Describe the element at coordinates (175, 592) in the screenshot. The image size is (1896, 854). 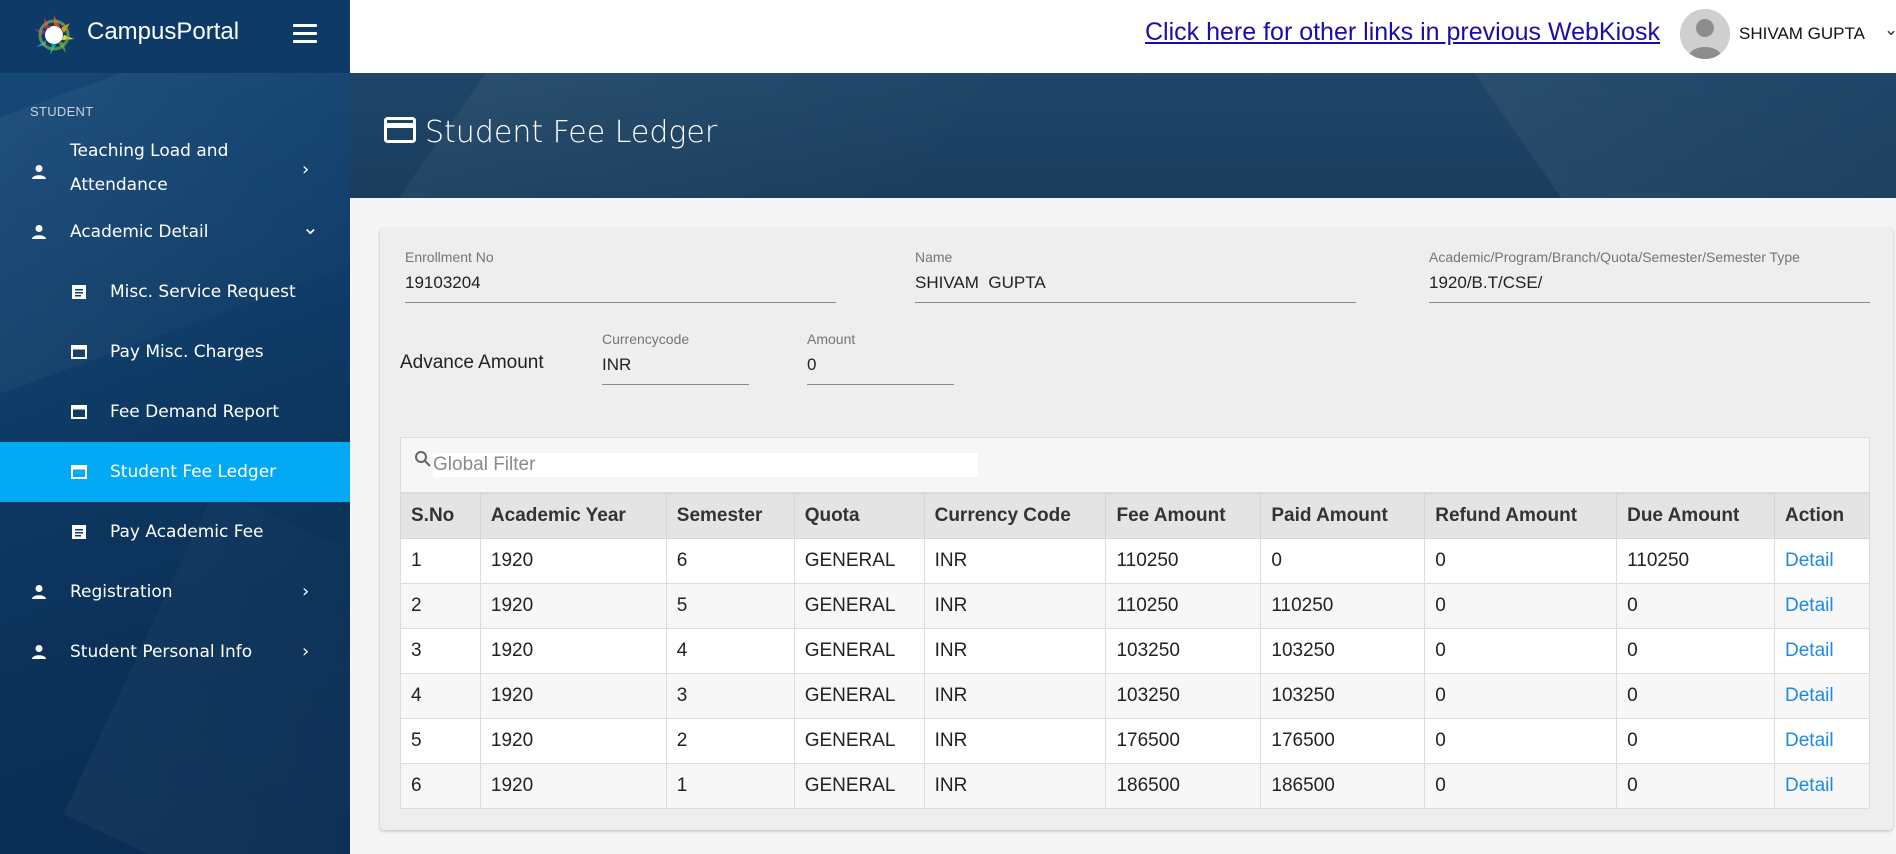
I see `sidebar-item-registration: Registration ›` at that location.